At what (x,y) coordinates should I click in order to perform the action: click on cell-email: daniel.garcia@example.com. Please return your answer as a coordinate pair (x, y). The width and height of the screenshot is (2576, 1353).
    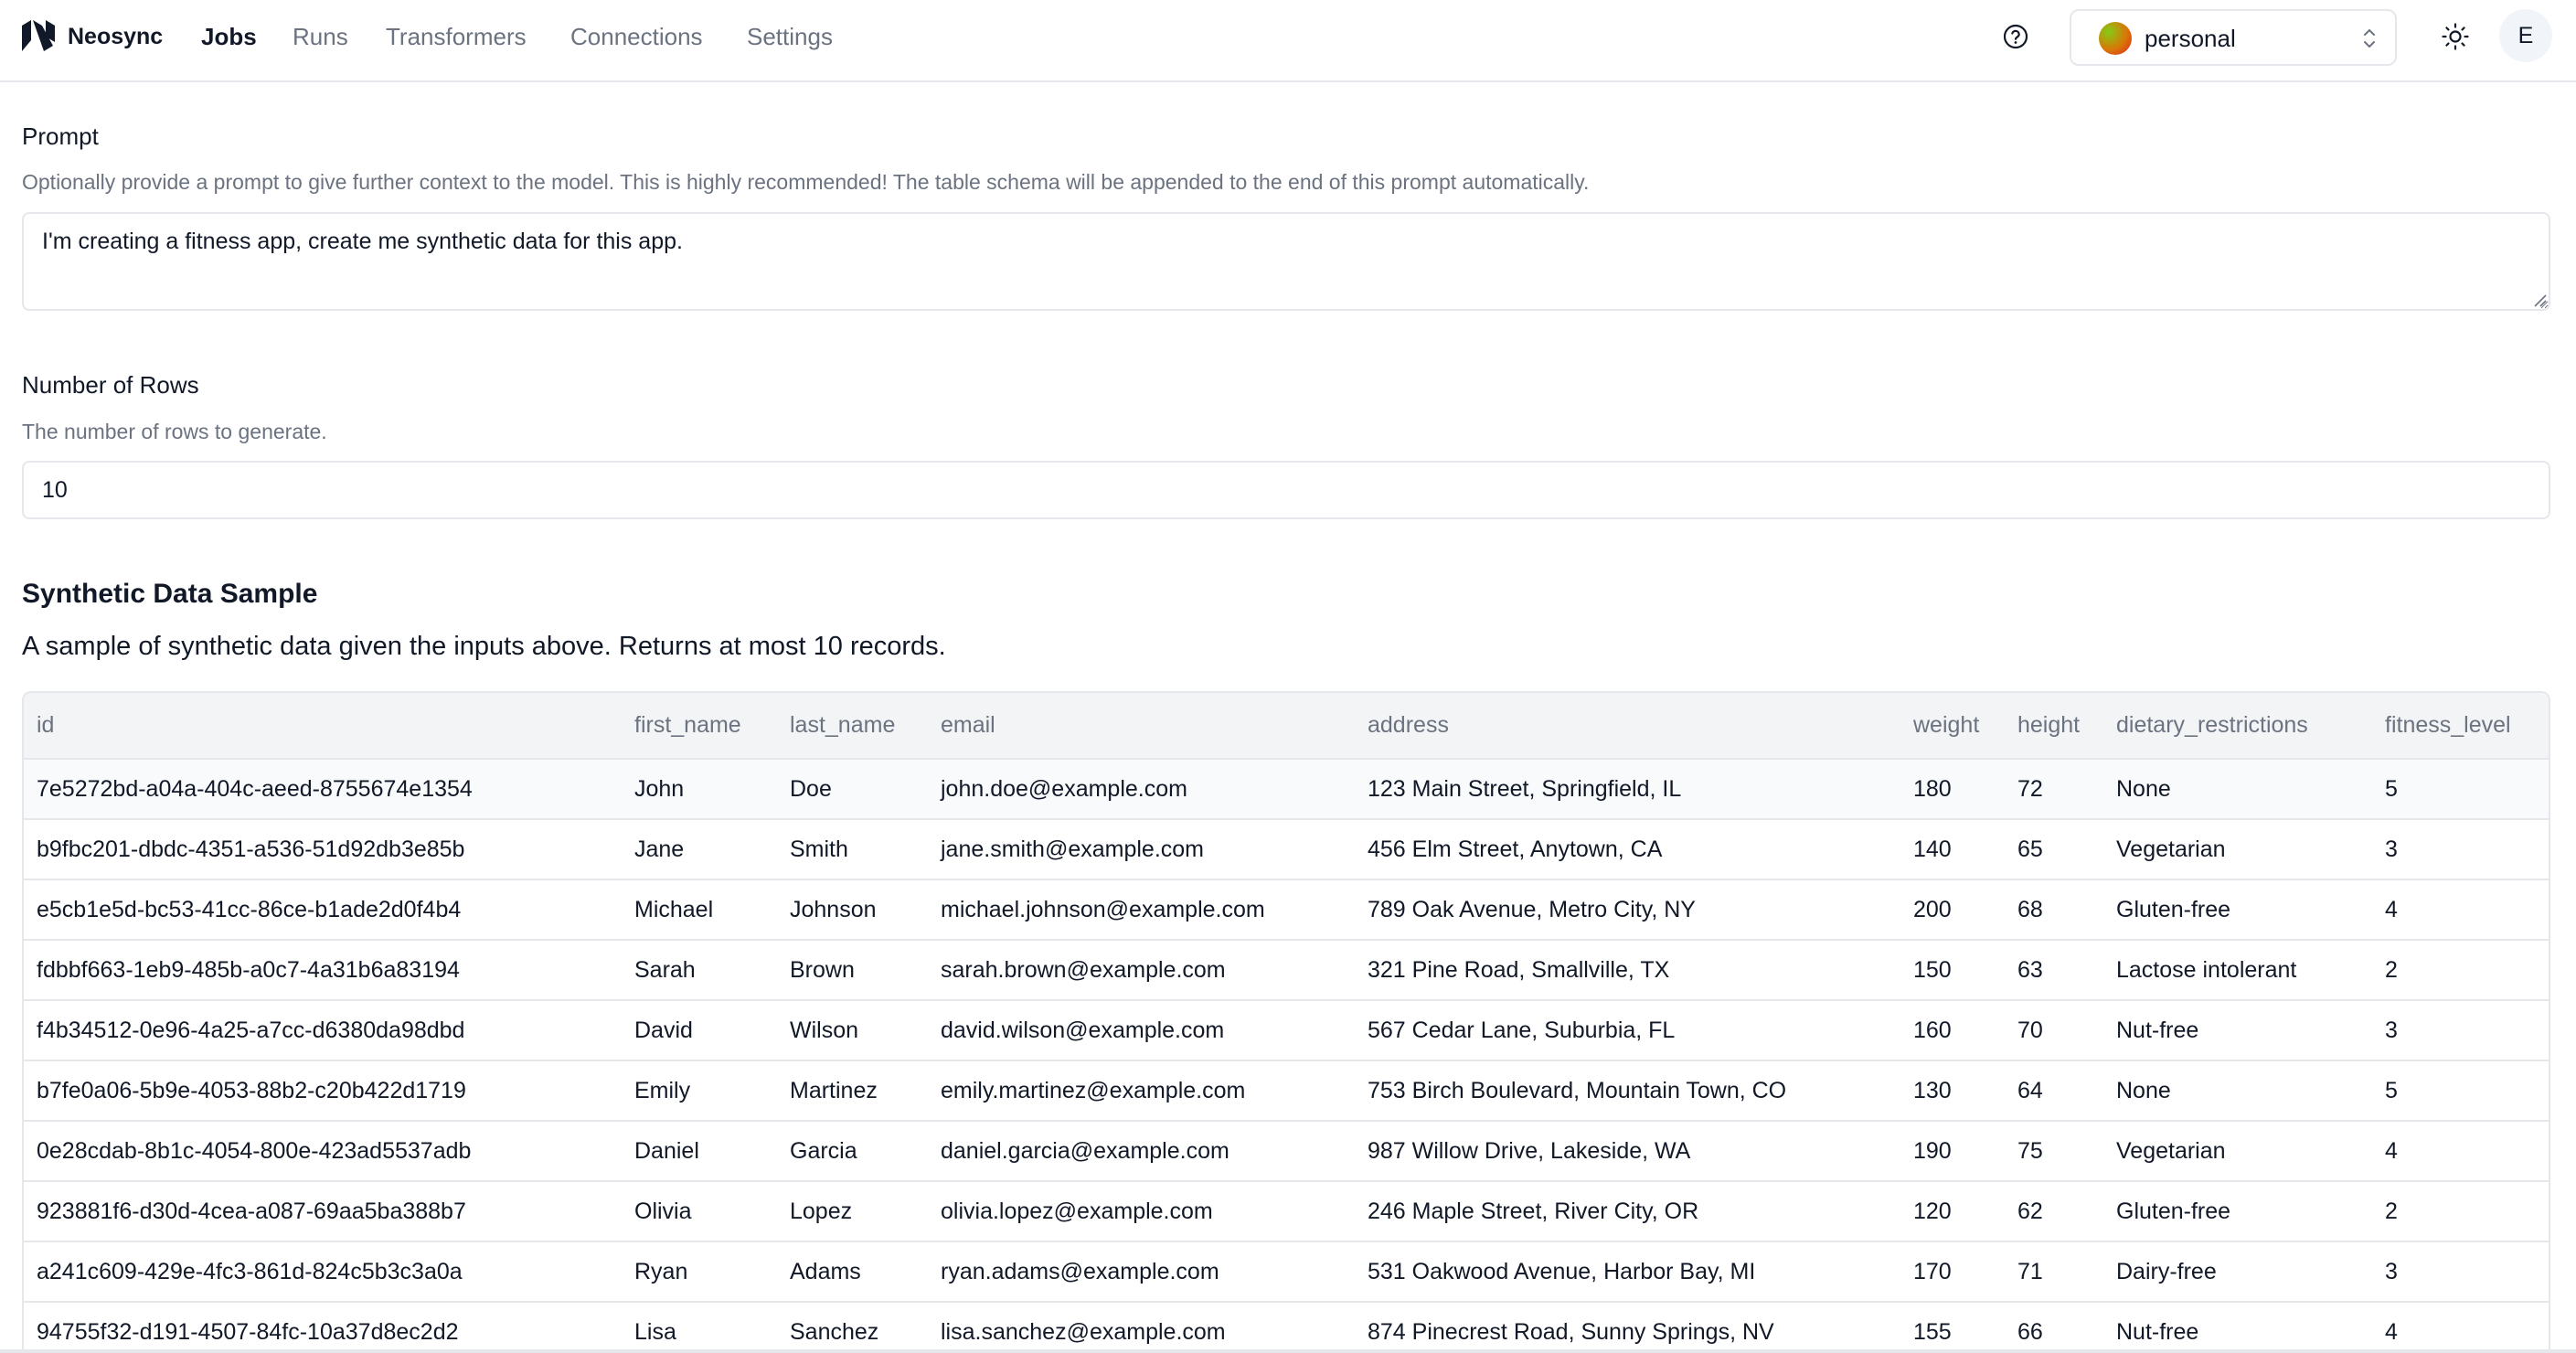
    Looking at the image, I should click on (1085, 1150).